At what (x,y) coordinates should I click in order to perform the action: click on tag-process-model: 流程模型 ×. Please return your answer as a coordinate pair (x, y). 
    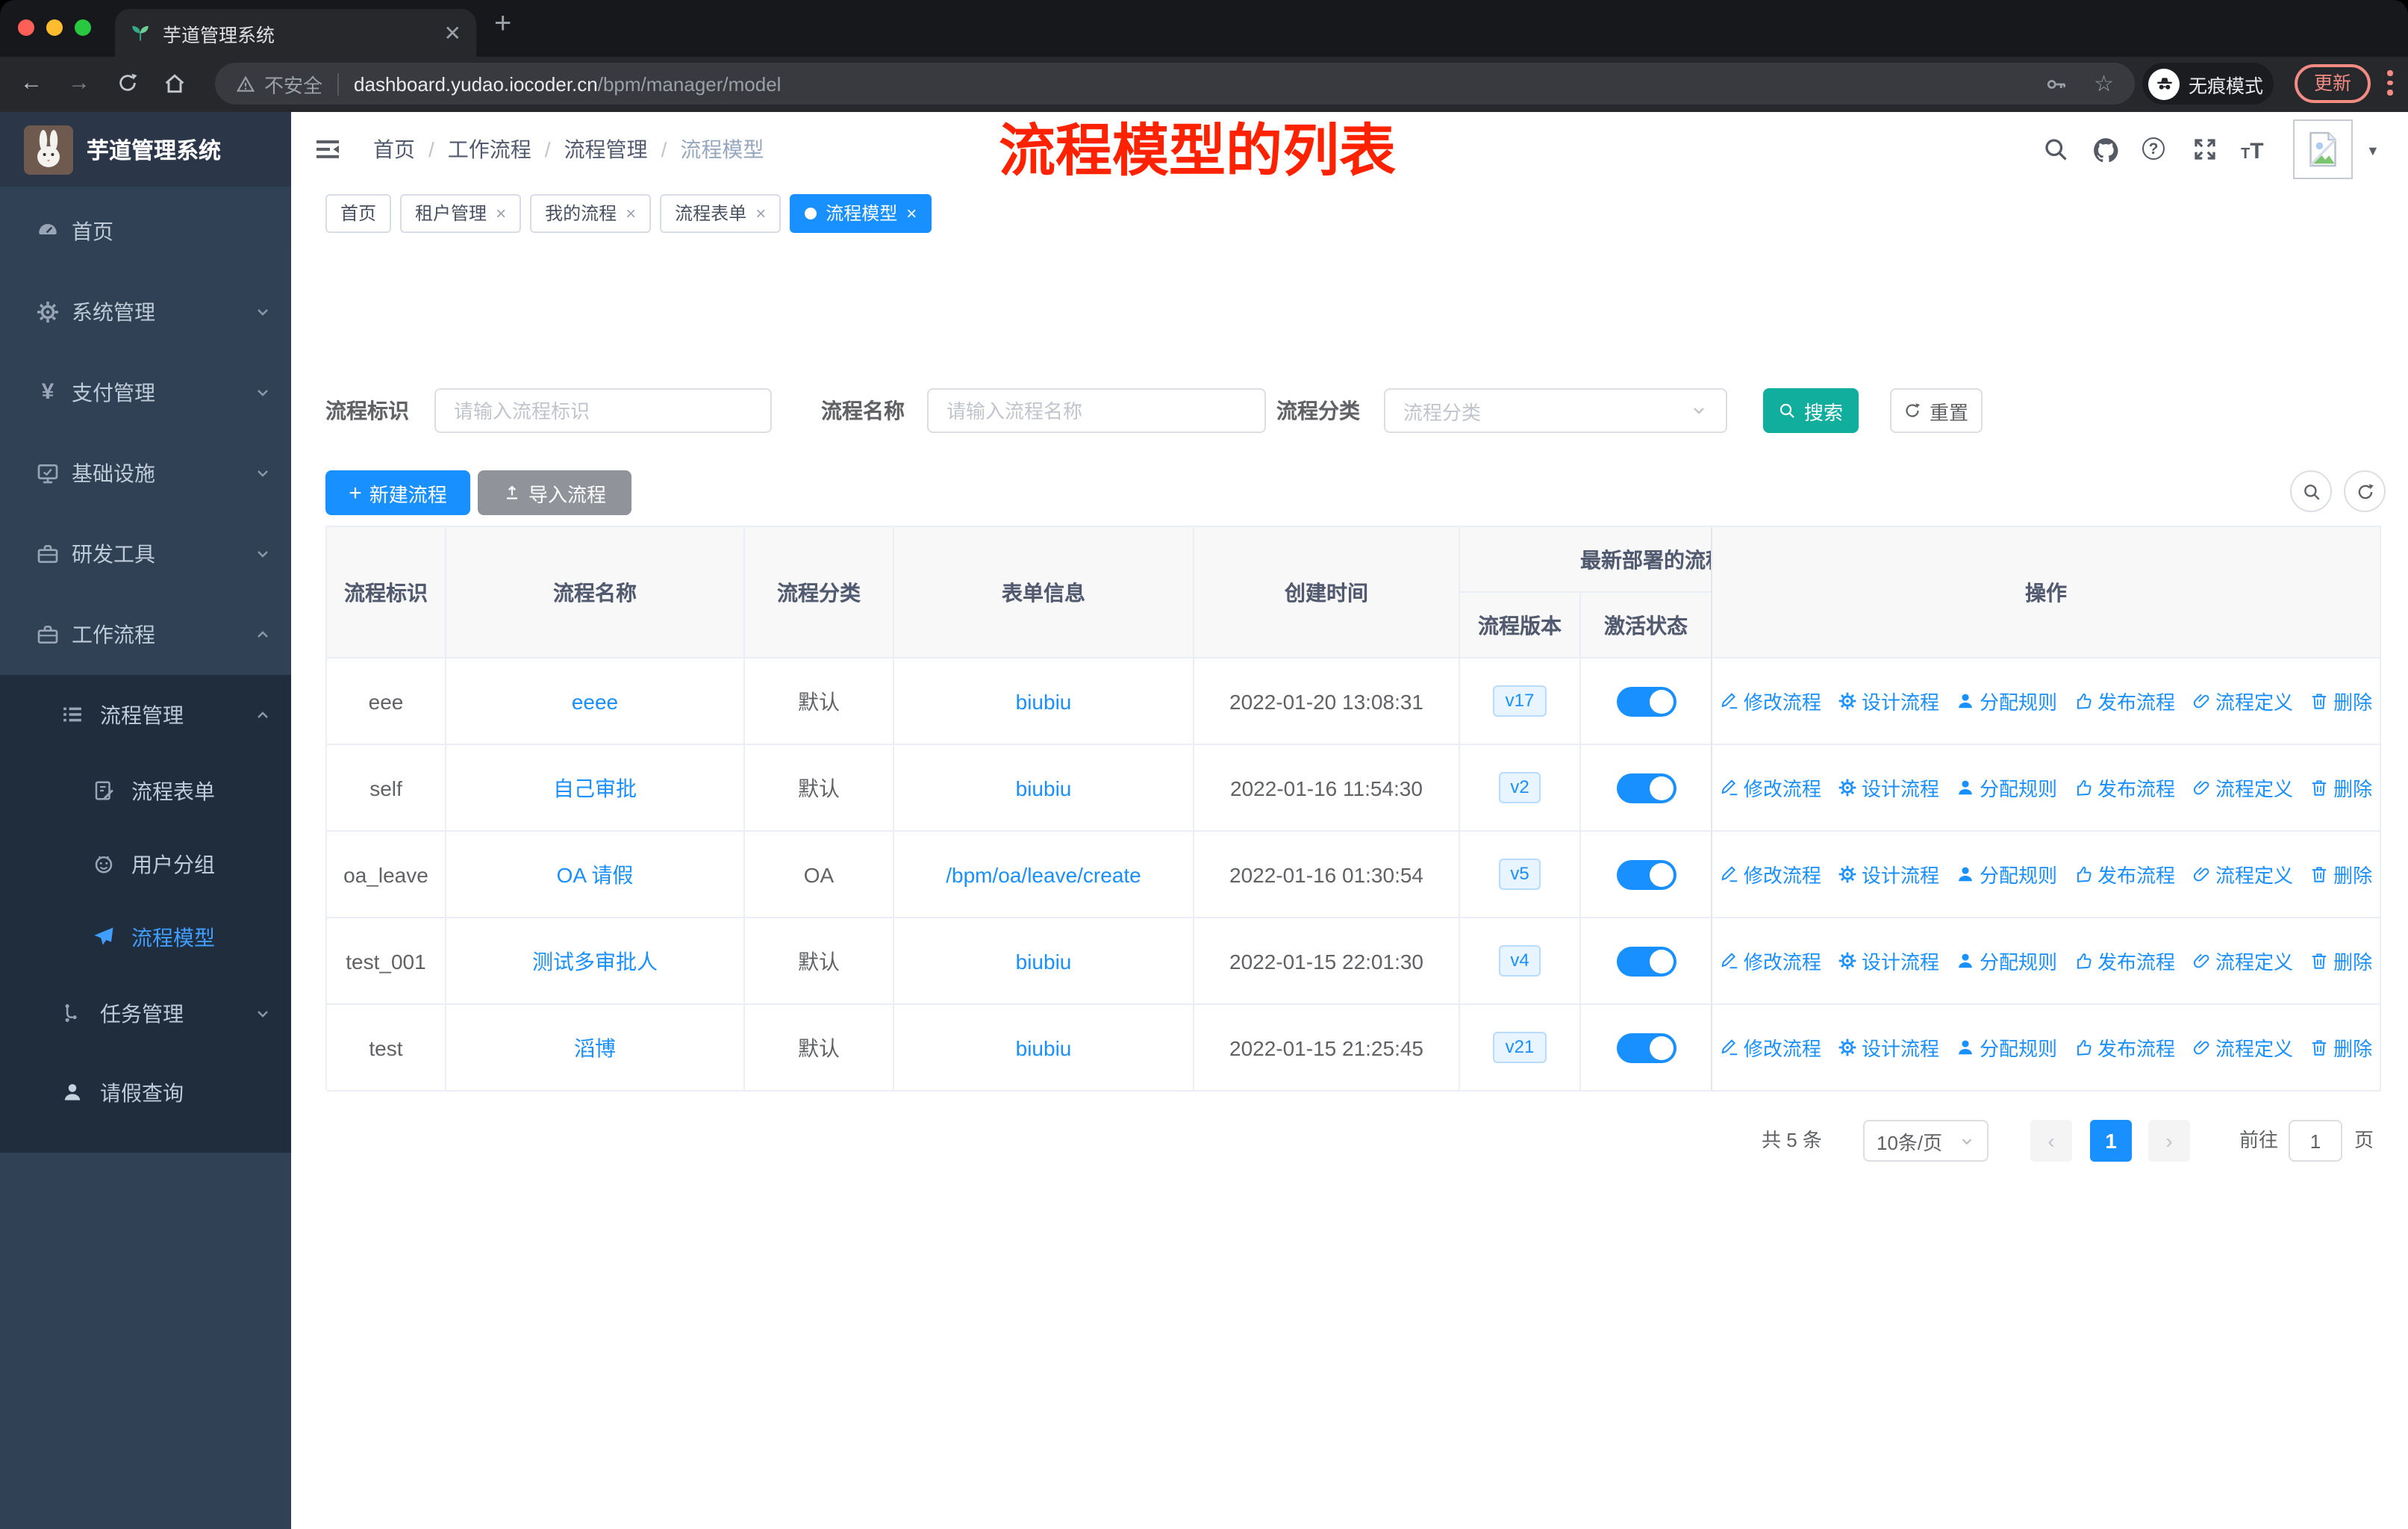
    Looking at the image, I should click on (861, 213).